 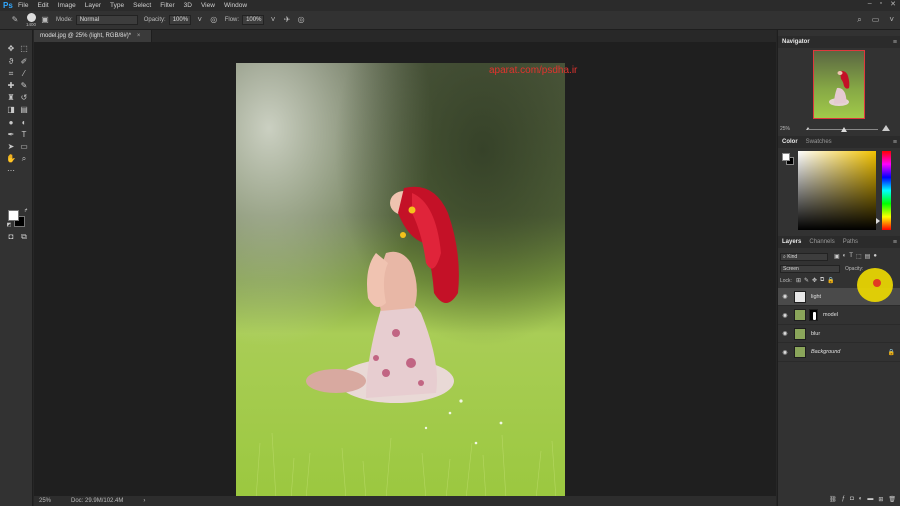 What do you see at coordinates (796, 42) in the screenshot?
I see `tab-navigator: Navigator` at bounding box center [796, 42].